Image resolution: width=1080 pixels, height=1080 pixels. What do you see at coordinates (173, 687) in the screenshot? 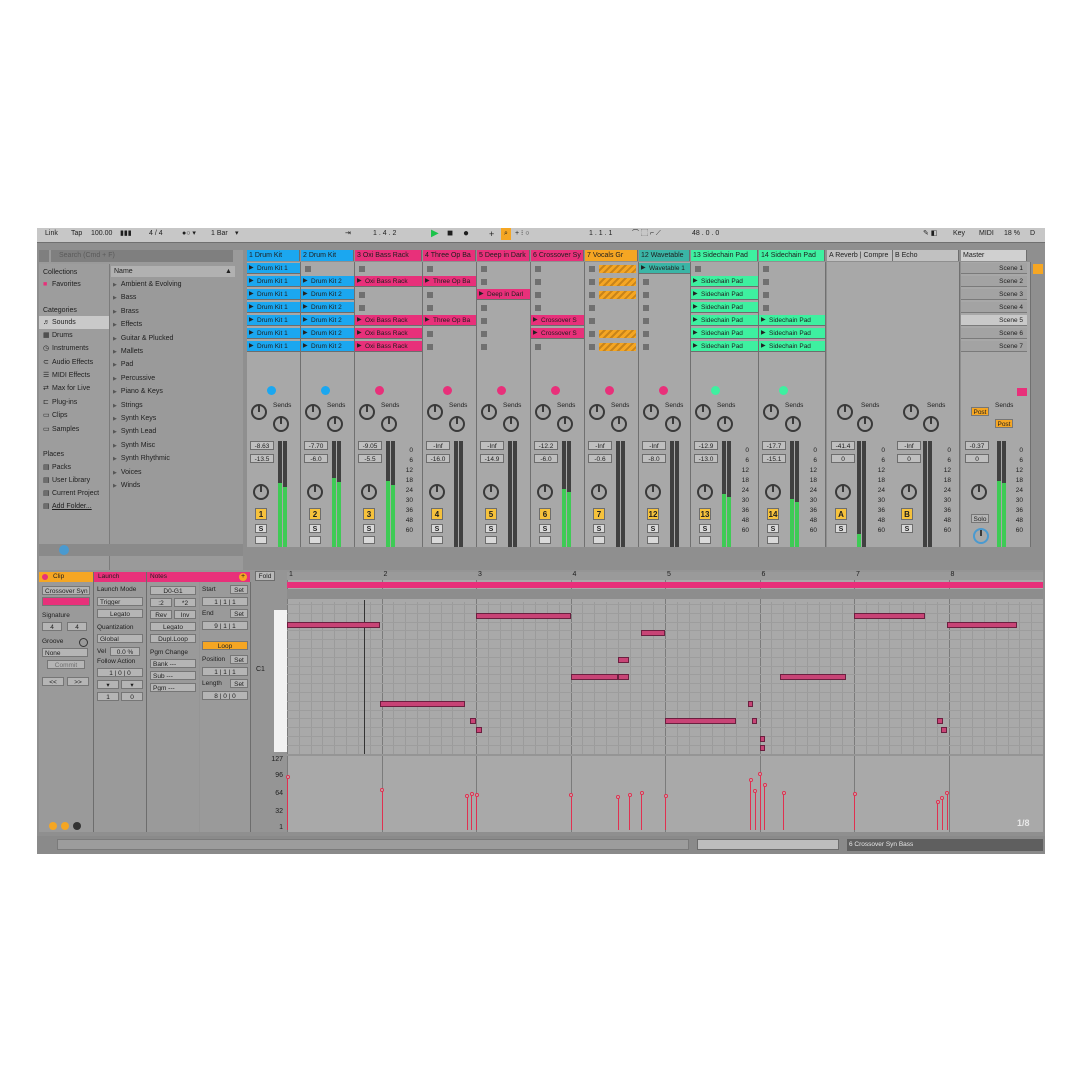
I see `program-field: Pgm ---` at bounding box center [173, 687].